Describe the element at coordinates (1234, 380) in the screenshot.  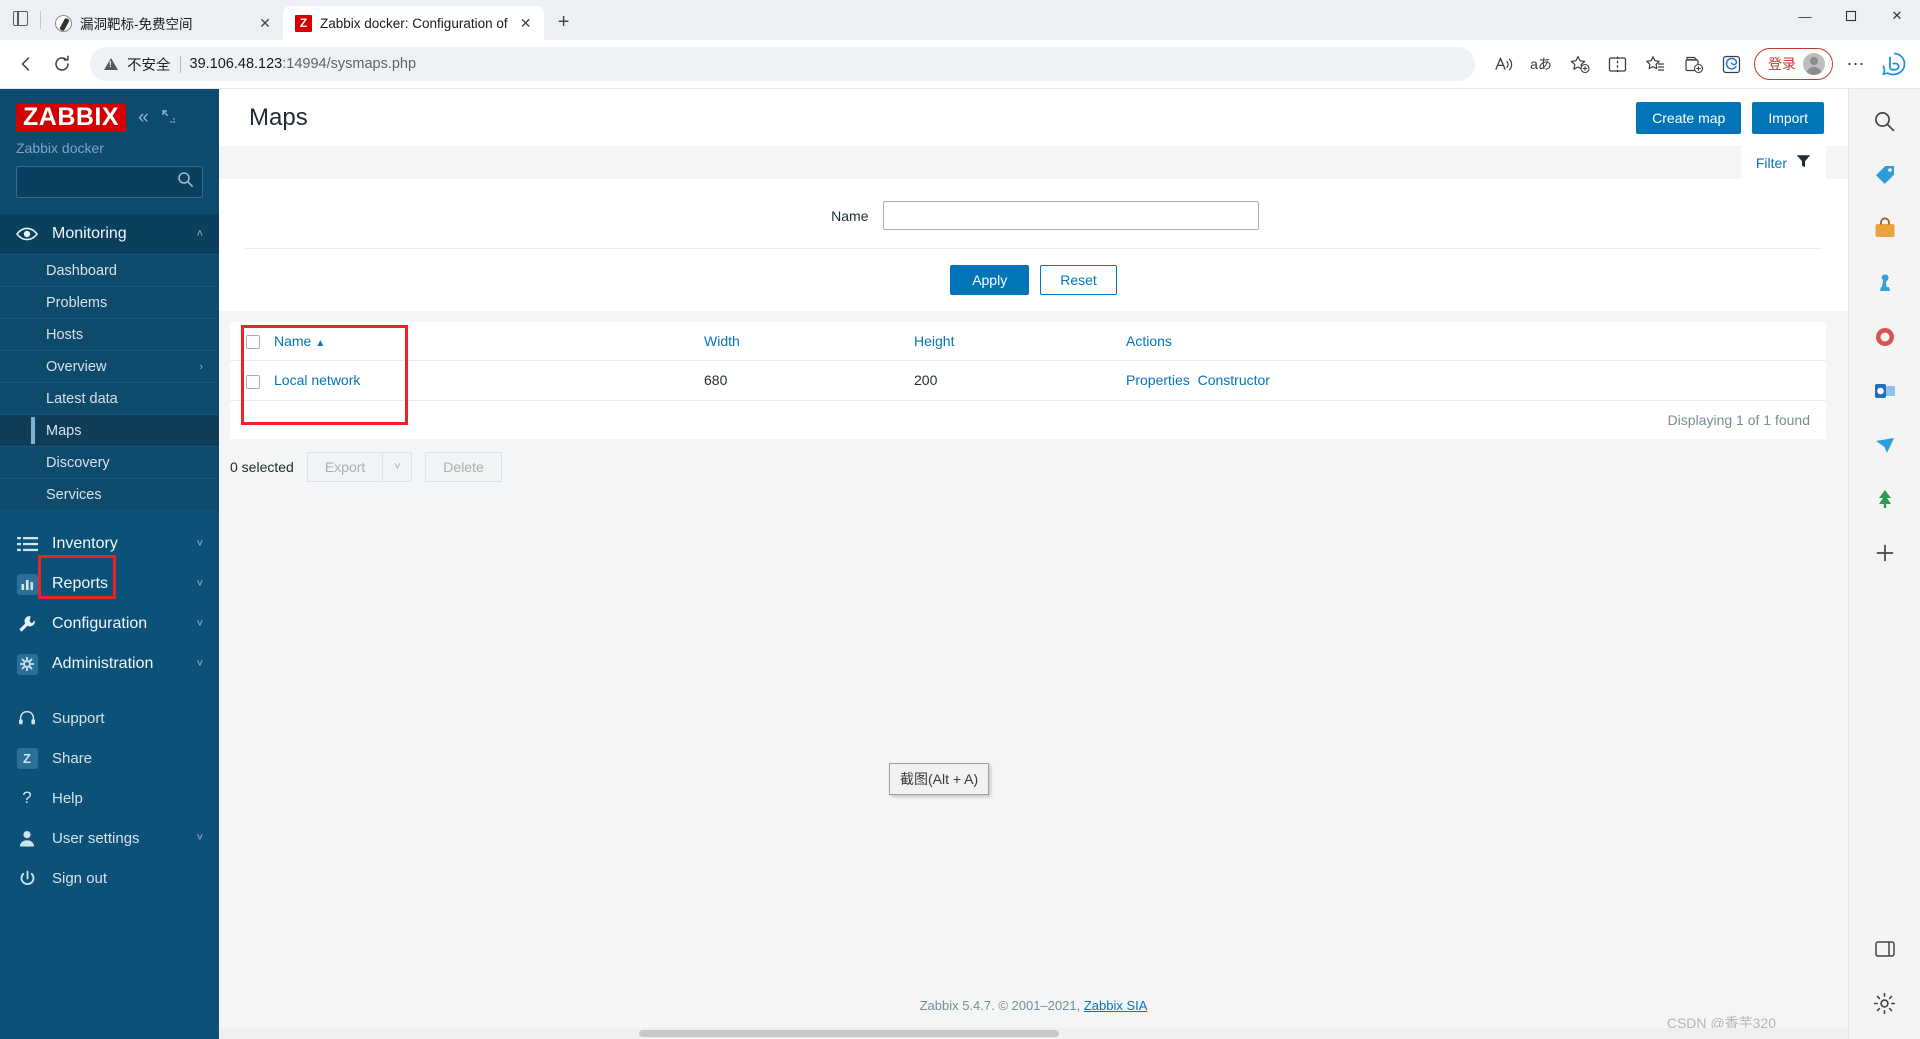
I see `map-constructor-link: Constructor` at that location.